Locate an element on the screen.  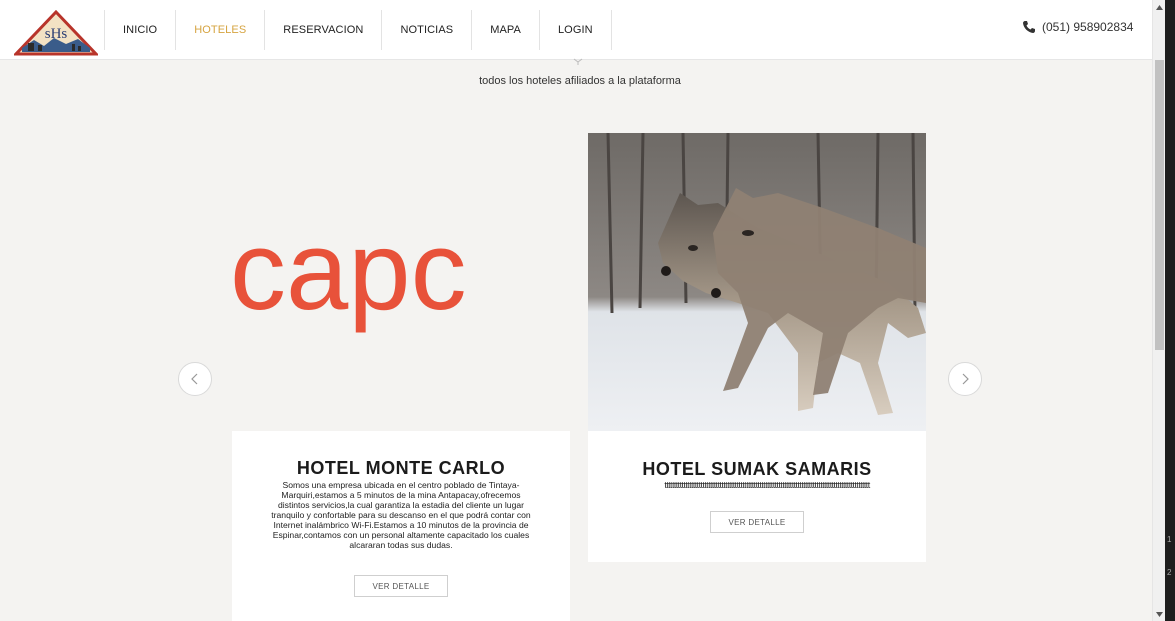
chevron-right-icon is located at coordinates (965, 379).